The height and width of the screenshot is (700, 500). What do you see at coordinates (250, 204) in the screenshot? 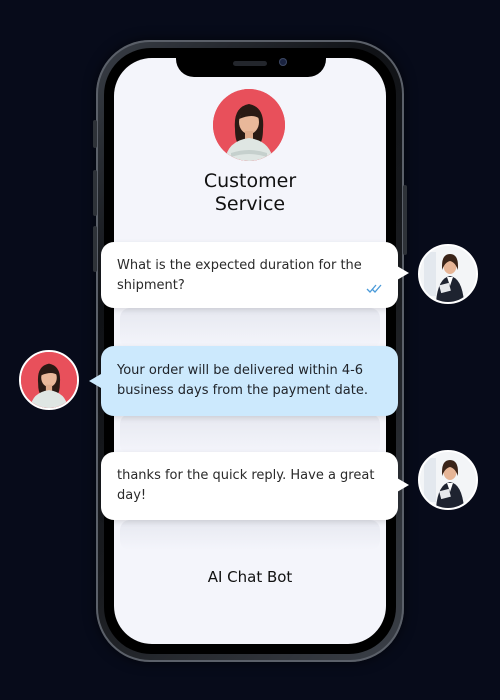
I see `chat-title-line-2: Service` at bounding box center [250, 204].